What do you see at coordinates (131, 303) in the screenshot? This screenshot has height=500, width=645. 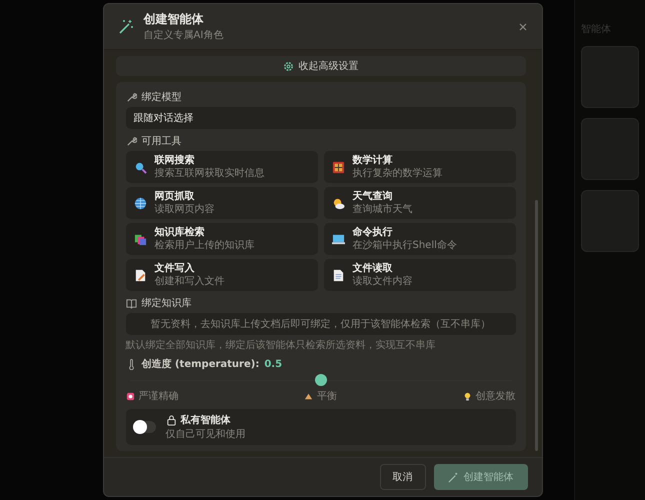 I see `book-icon` at bounding box center [131, 303].